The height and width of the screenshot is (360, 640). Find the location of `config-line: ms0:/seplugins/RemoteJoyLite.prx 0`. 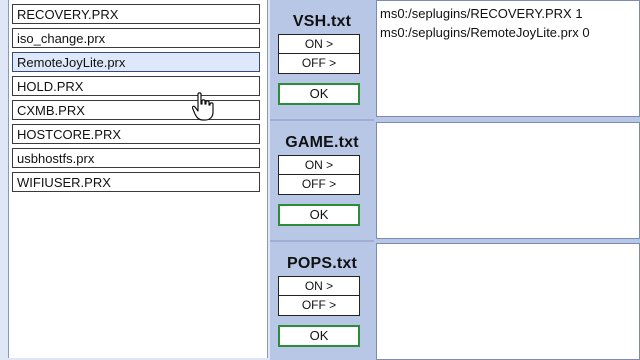

config-line: ms0:/seplugins/RemoteJoyLite.prx 0 is located at coordinates (485, 32).